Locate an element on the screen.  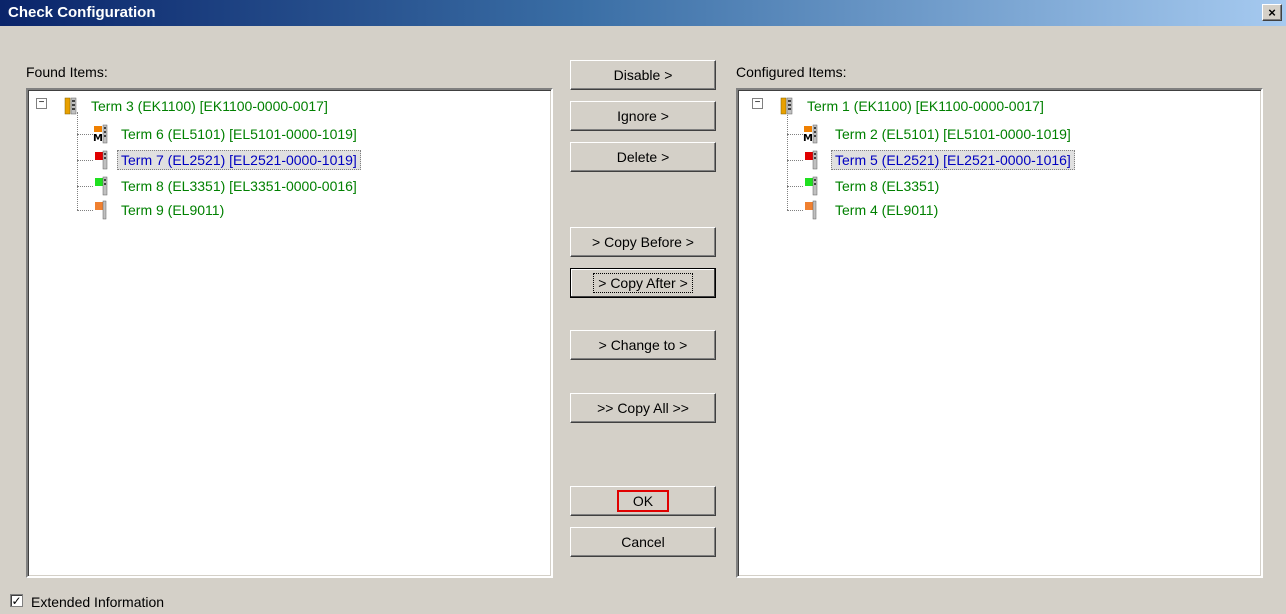
disable-button-label: Disable > is located at coordinates (643, 75).